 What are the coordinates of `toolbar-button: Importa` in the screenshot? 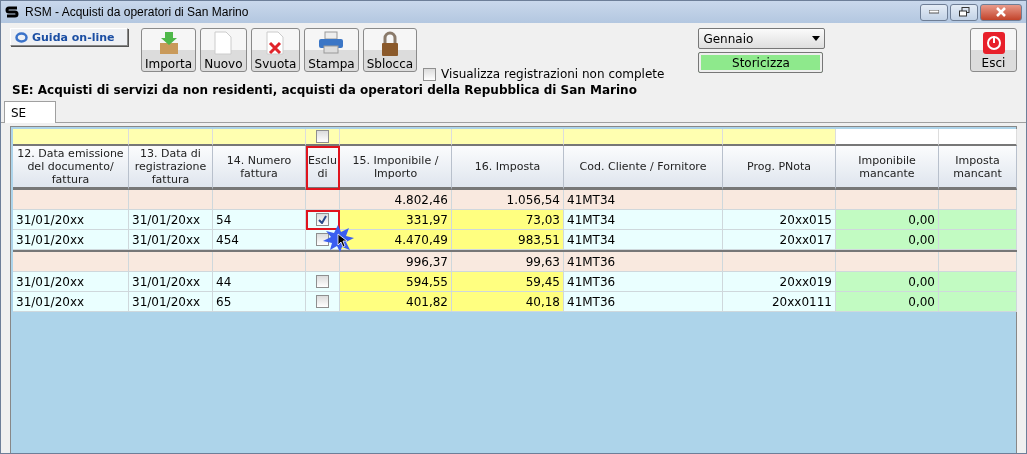 It's located at (169, 50).